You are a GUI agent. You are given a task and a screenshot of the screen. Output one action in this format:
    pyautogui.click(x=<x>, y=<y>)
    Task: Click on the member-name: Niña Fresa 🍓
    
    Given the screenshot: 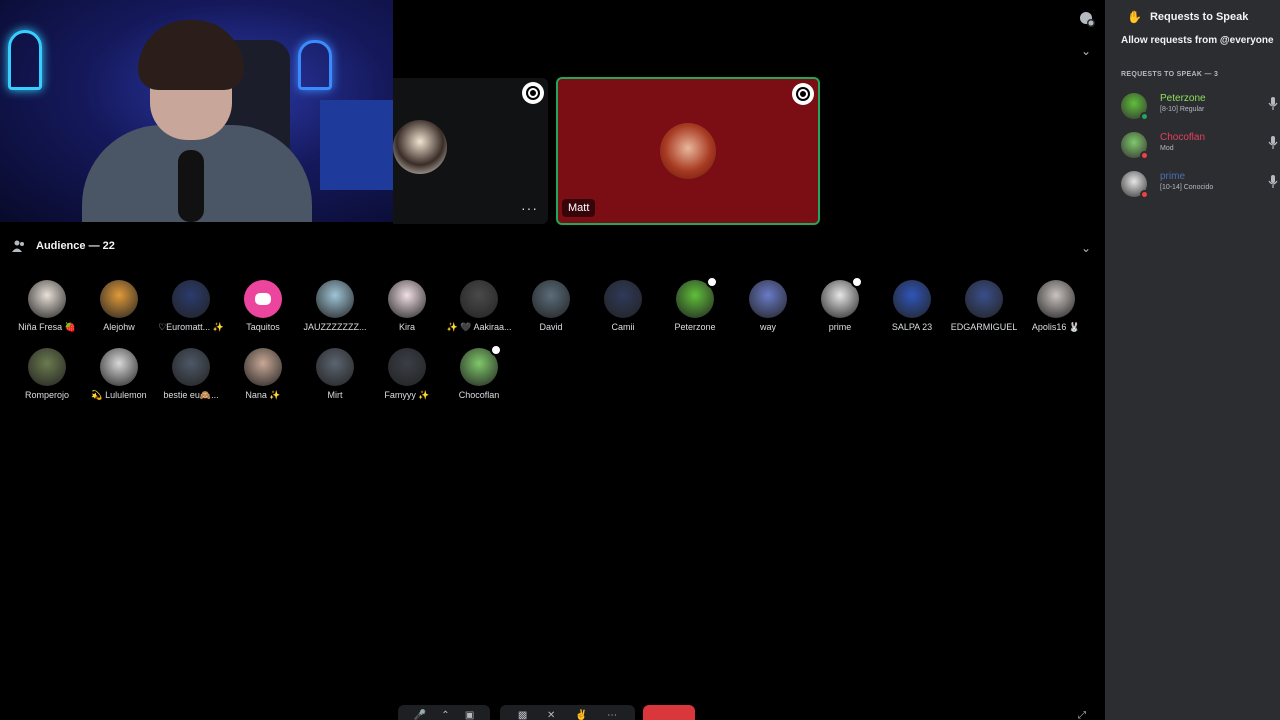 What is the action you would take?
    pyautogui.click(x=47, y=327)
    